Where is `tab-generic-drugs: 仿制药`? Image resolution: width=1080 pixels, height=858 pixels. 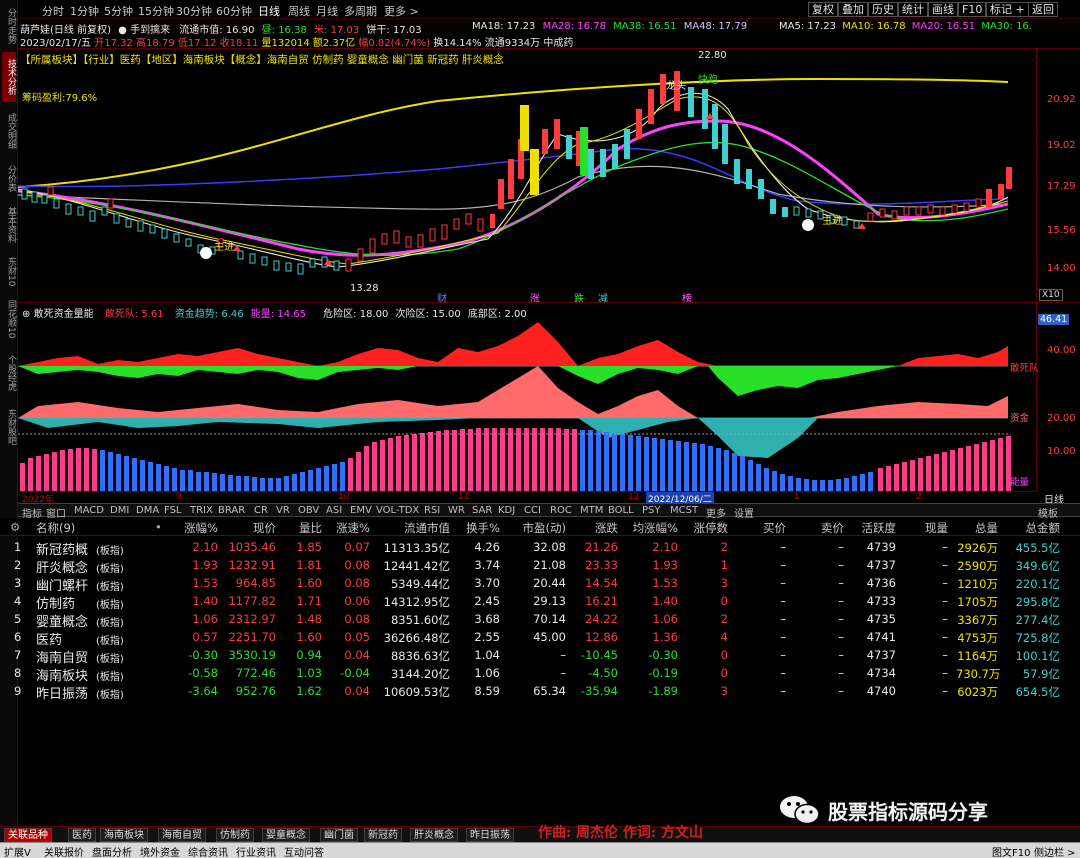 tab-generic-drugs: 仿制药 is located at coordinates (235, 835).